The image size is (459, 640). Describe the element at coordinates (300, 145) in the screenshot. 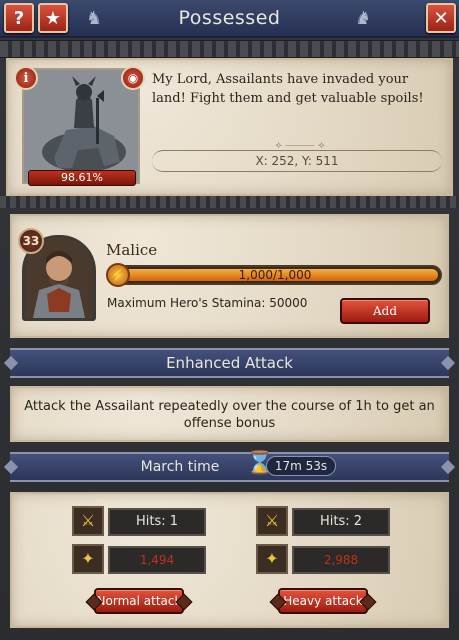

I see `scroll-ornament-icon: ⟡ ⸻ ⟡` at that location.